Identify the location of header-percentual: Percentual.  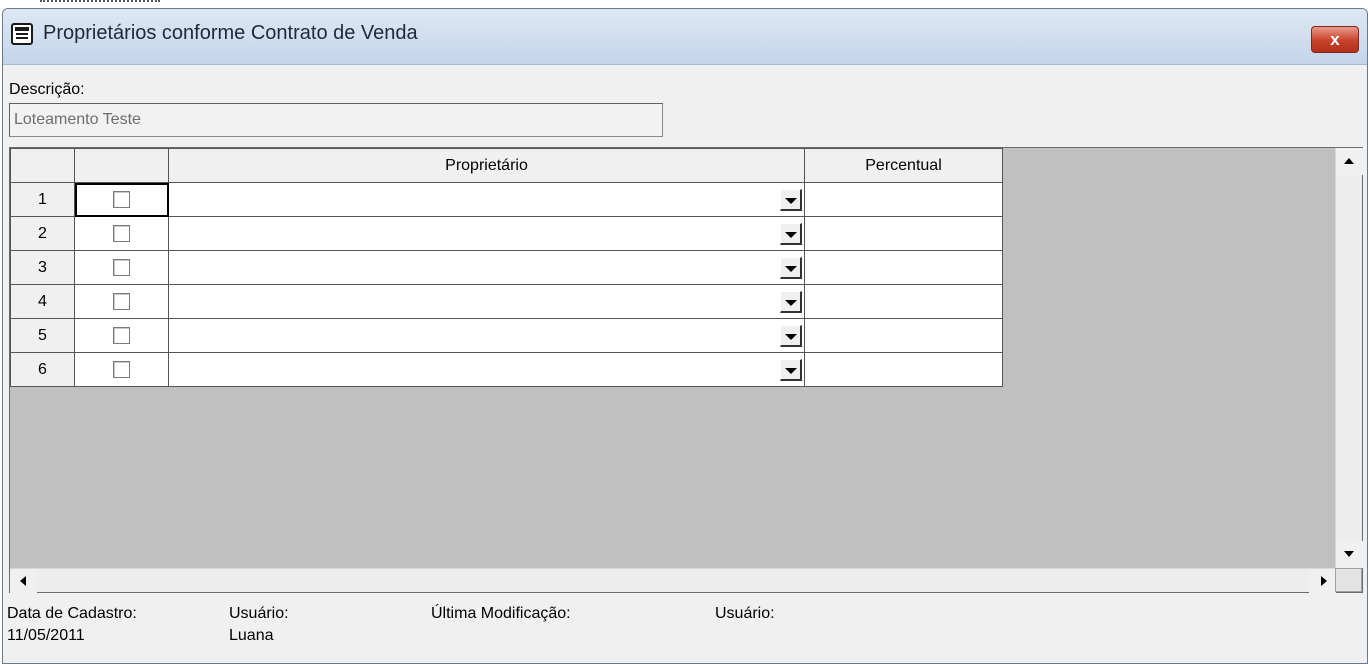
(903, 165).